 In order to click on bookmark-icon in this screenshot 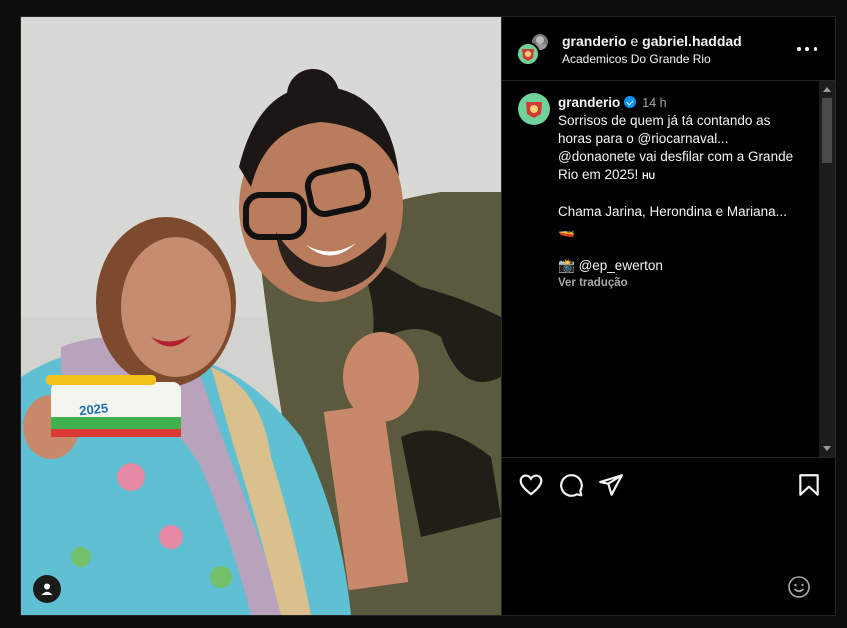, I will do `click(809, 485)`.